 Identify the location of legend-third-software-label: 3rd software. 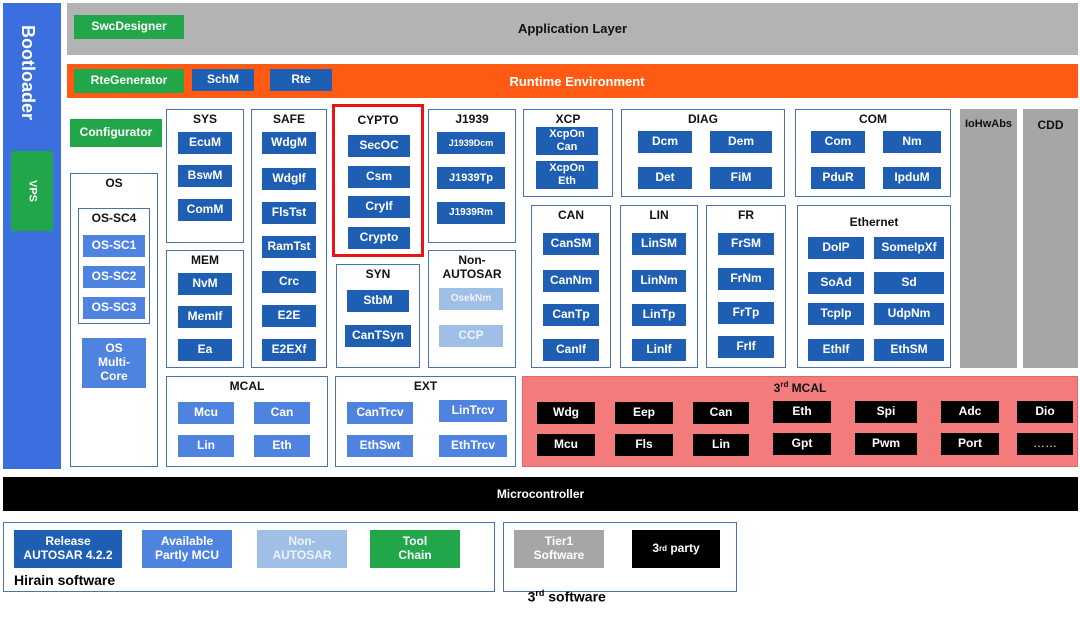
(566, 596).